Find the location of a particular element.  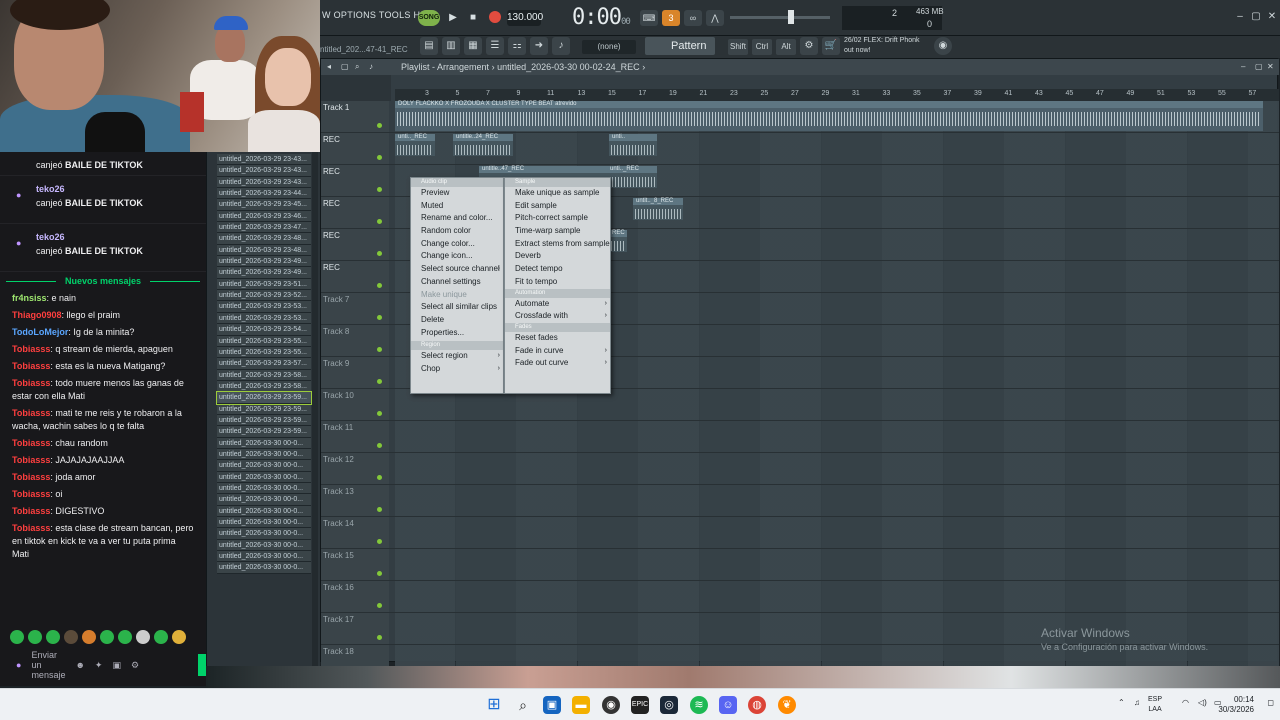

menu-item: Muted is located at coordinates (457, 206).